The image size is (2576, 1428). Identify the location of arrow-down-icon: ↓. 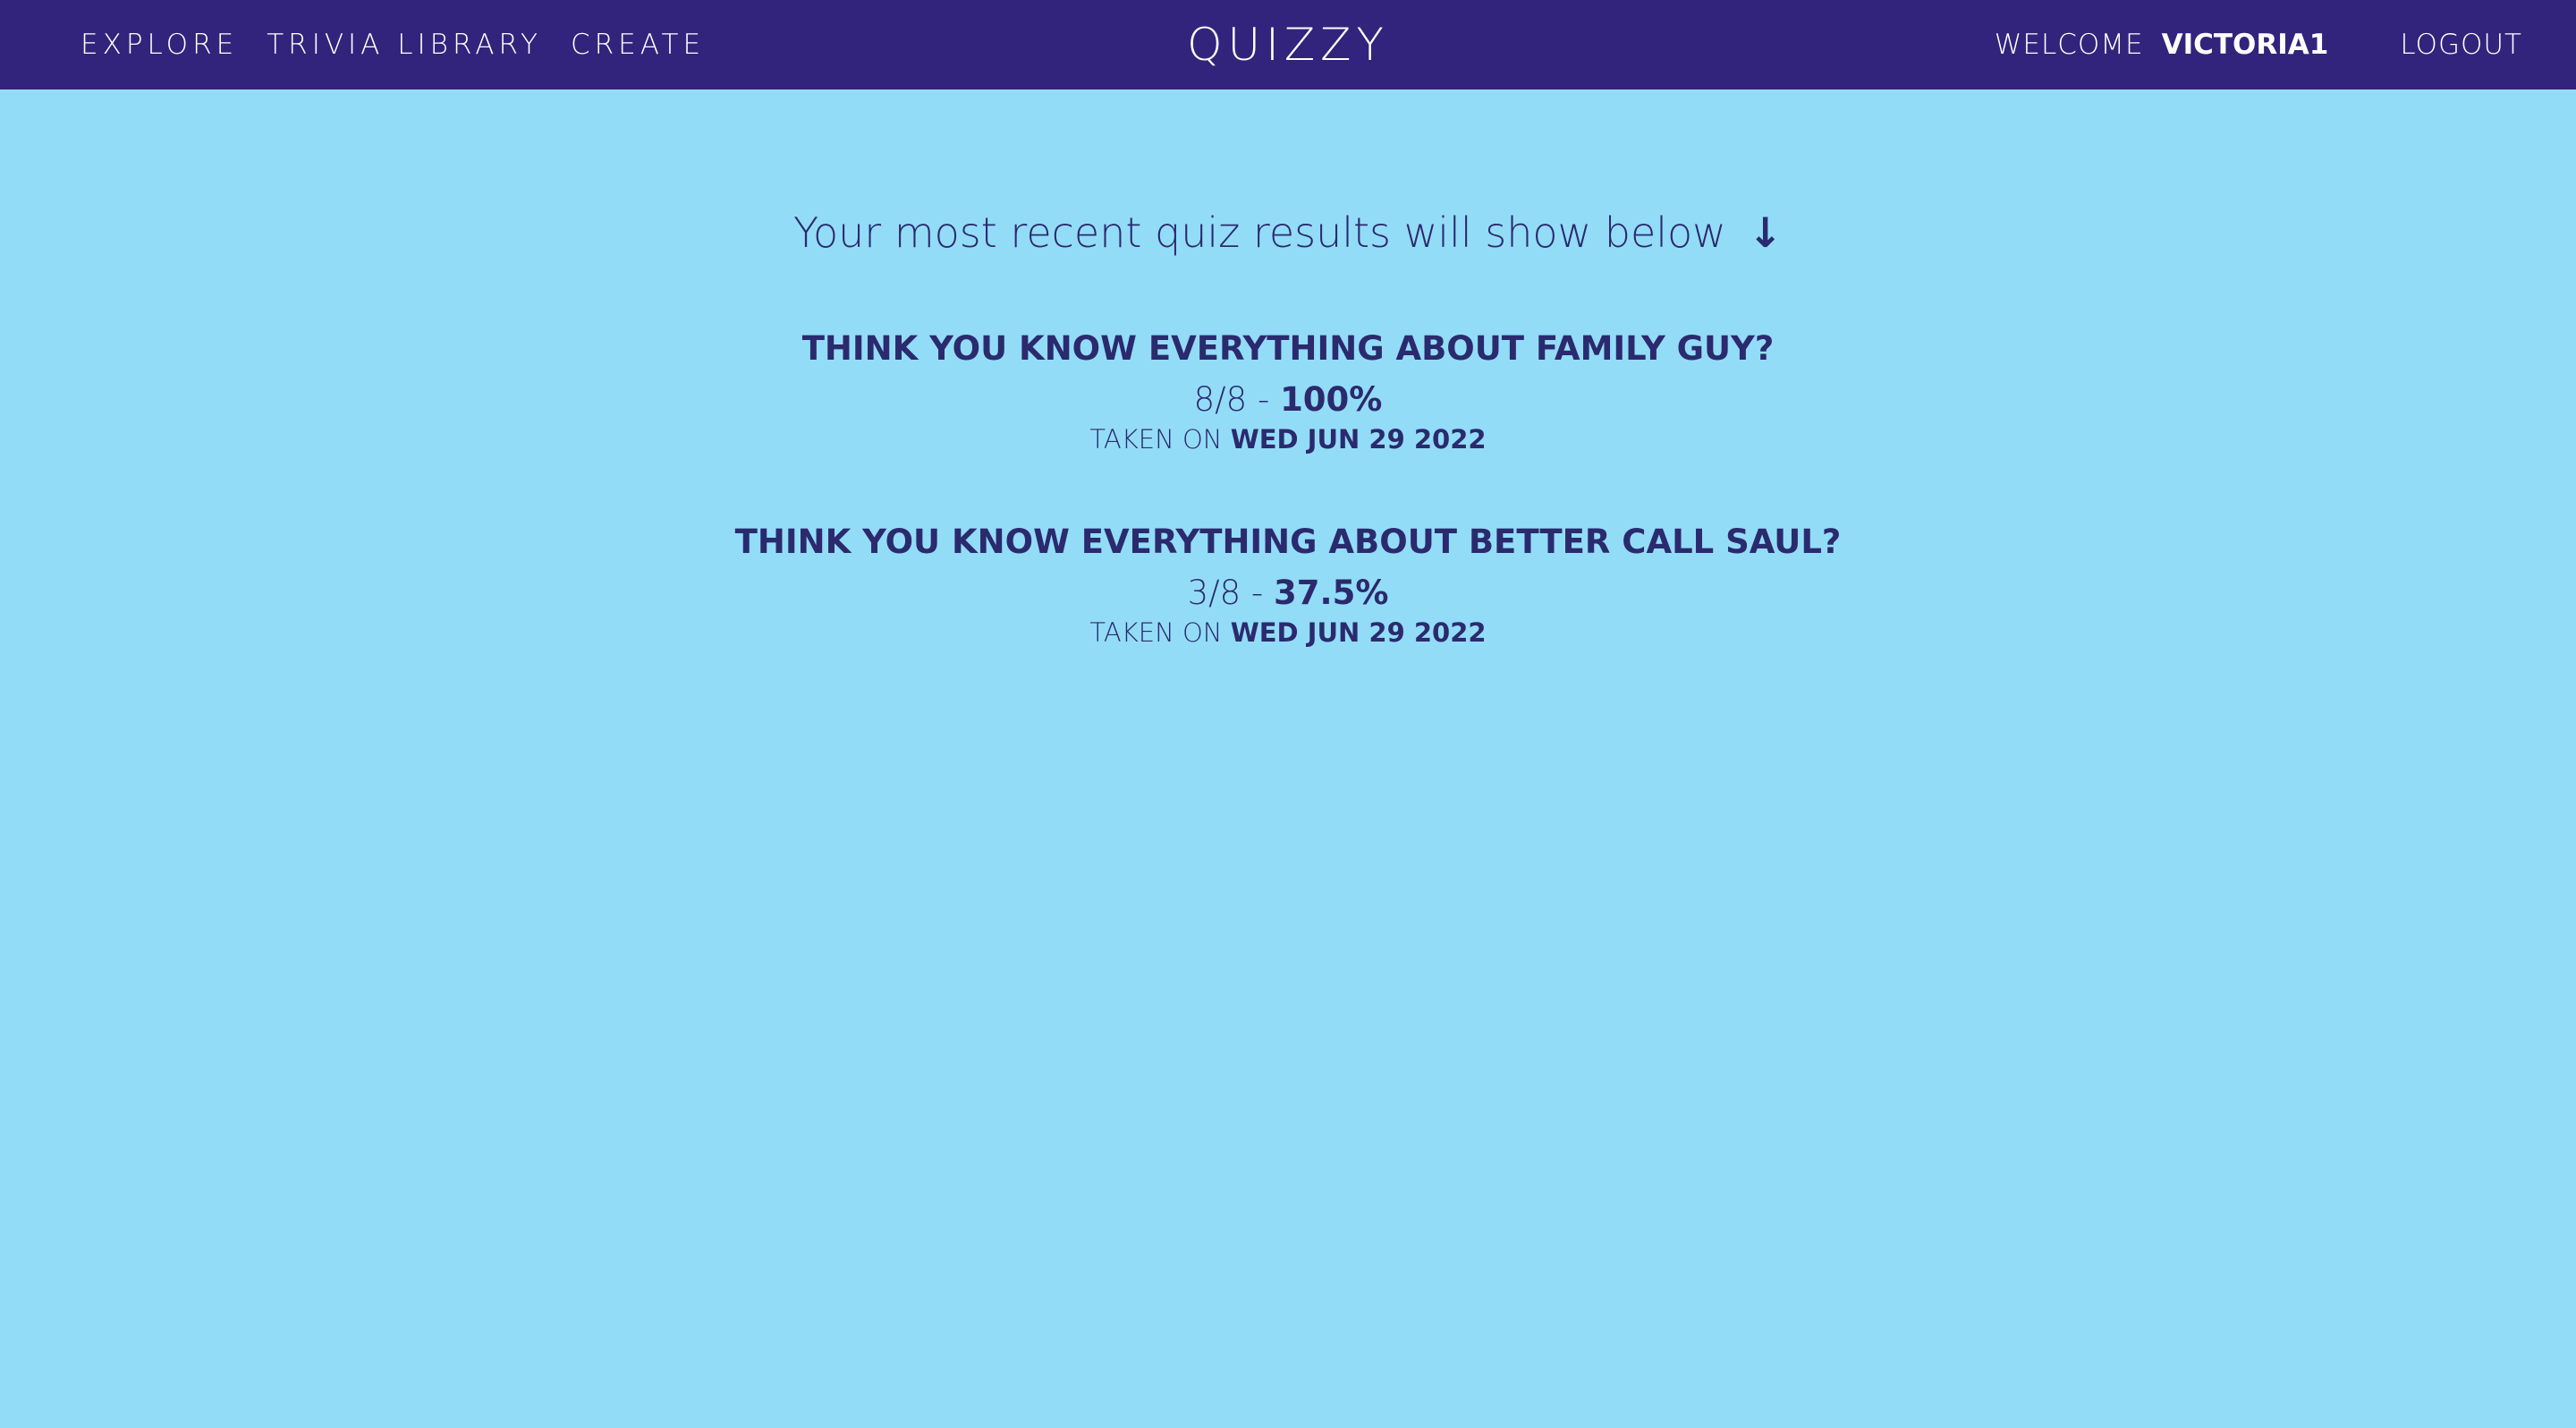
(1765, 233).